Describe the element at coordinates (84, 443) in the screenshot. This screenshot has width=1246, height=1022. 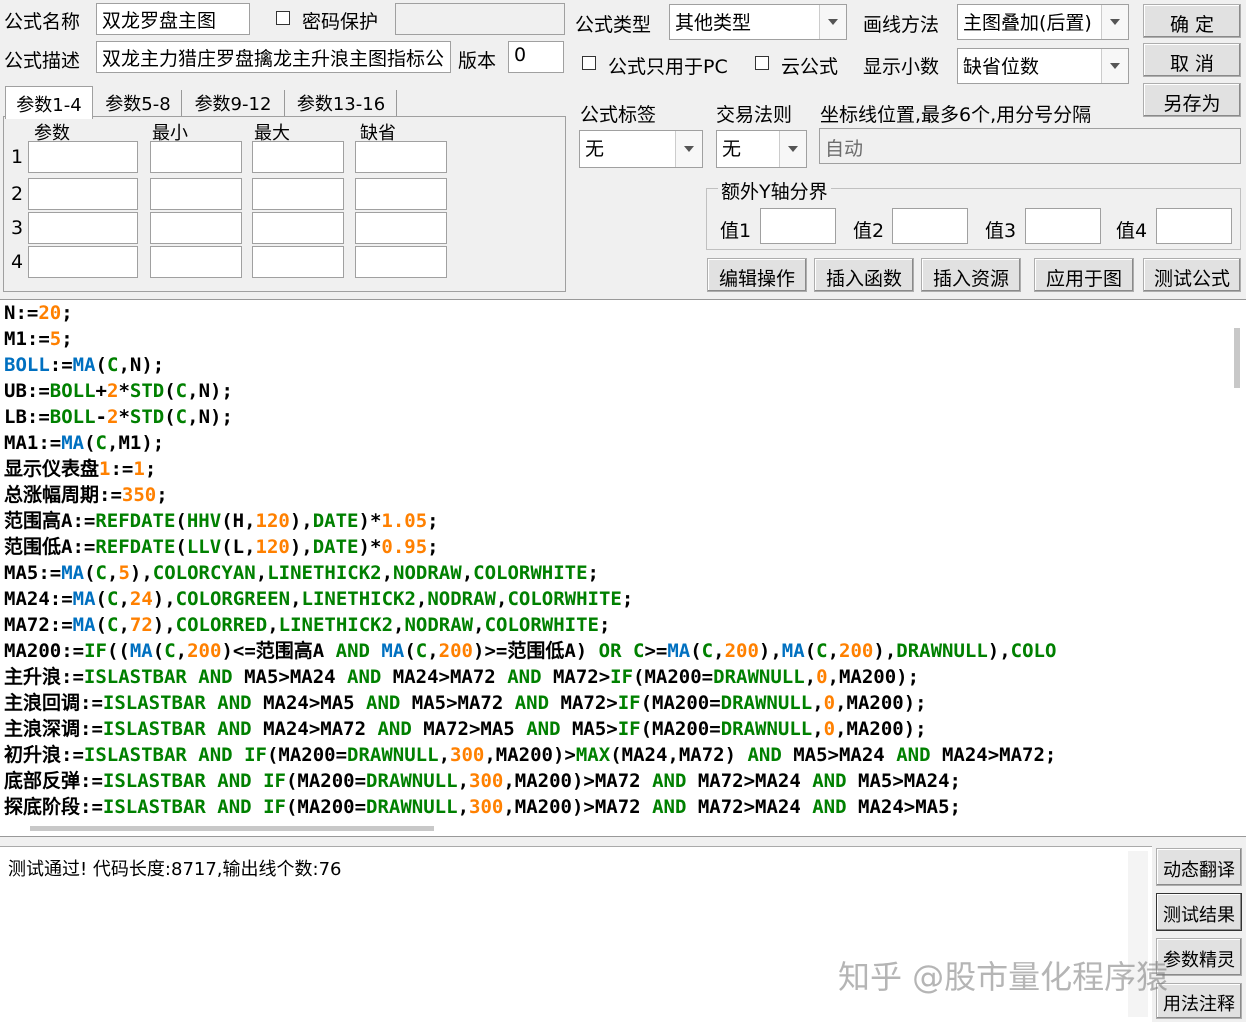
I see `code-line: MA1:=MA(C,M1);` at that location.